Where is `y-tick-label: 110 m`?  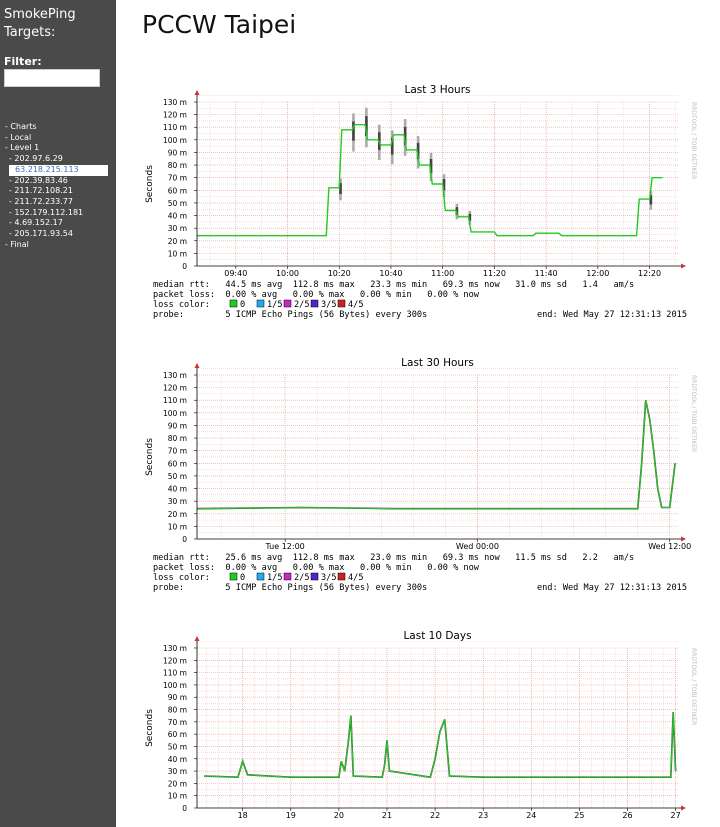
y-tick-label: 110 m is located at coordinates (175, 673).